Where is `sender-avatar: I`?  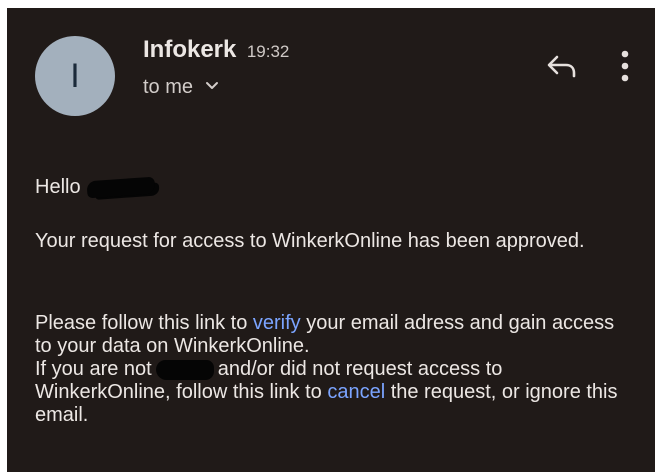
sender-avatar: I is located at coordinates (75, 76).